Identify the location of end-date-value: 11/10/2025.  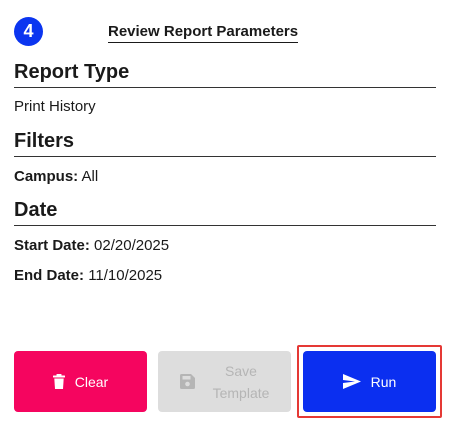
(125, 275).